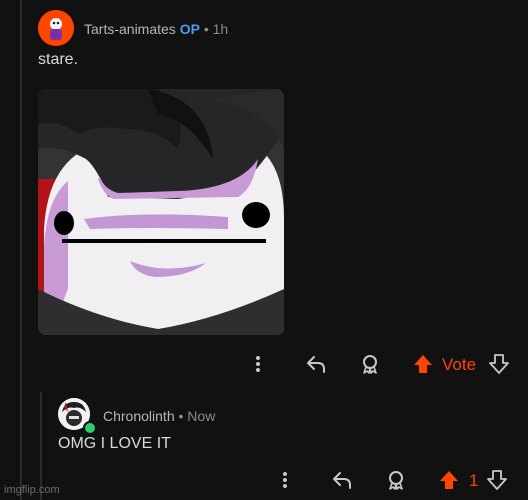 The height and width of the screenshot is (500, 528). I want to click on comment-meta: Tarts-animates OP • 1h, so click(156, 29).